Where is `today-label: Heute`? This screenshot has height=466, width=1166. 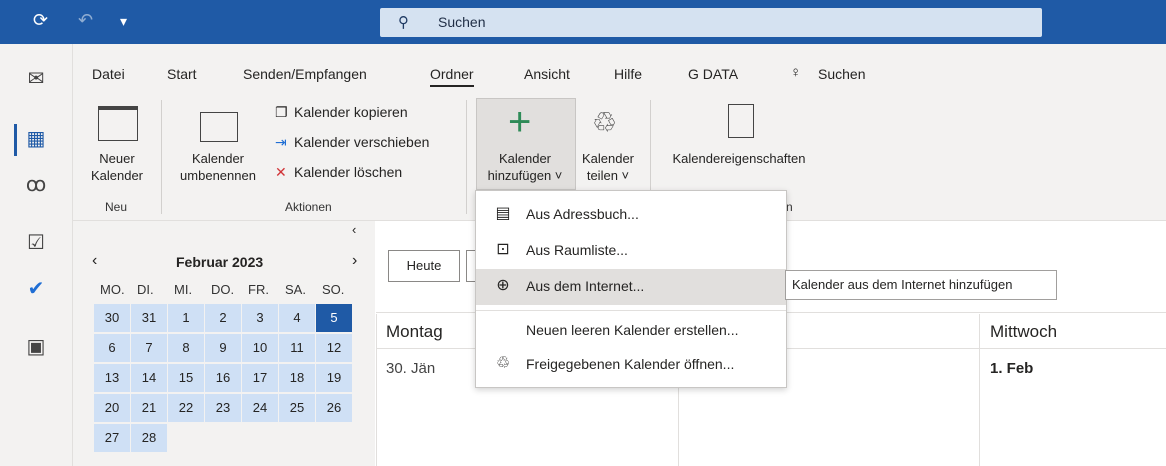
today-label: Heute is located at coordinates (424, 265).